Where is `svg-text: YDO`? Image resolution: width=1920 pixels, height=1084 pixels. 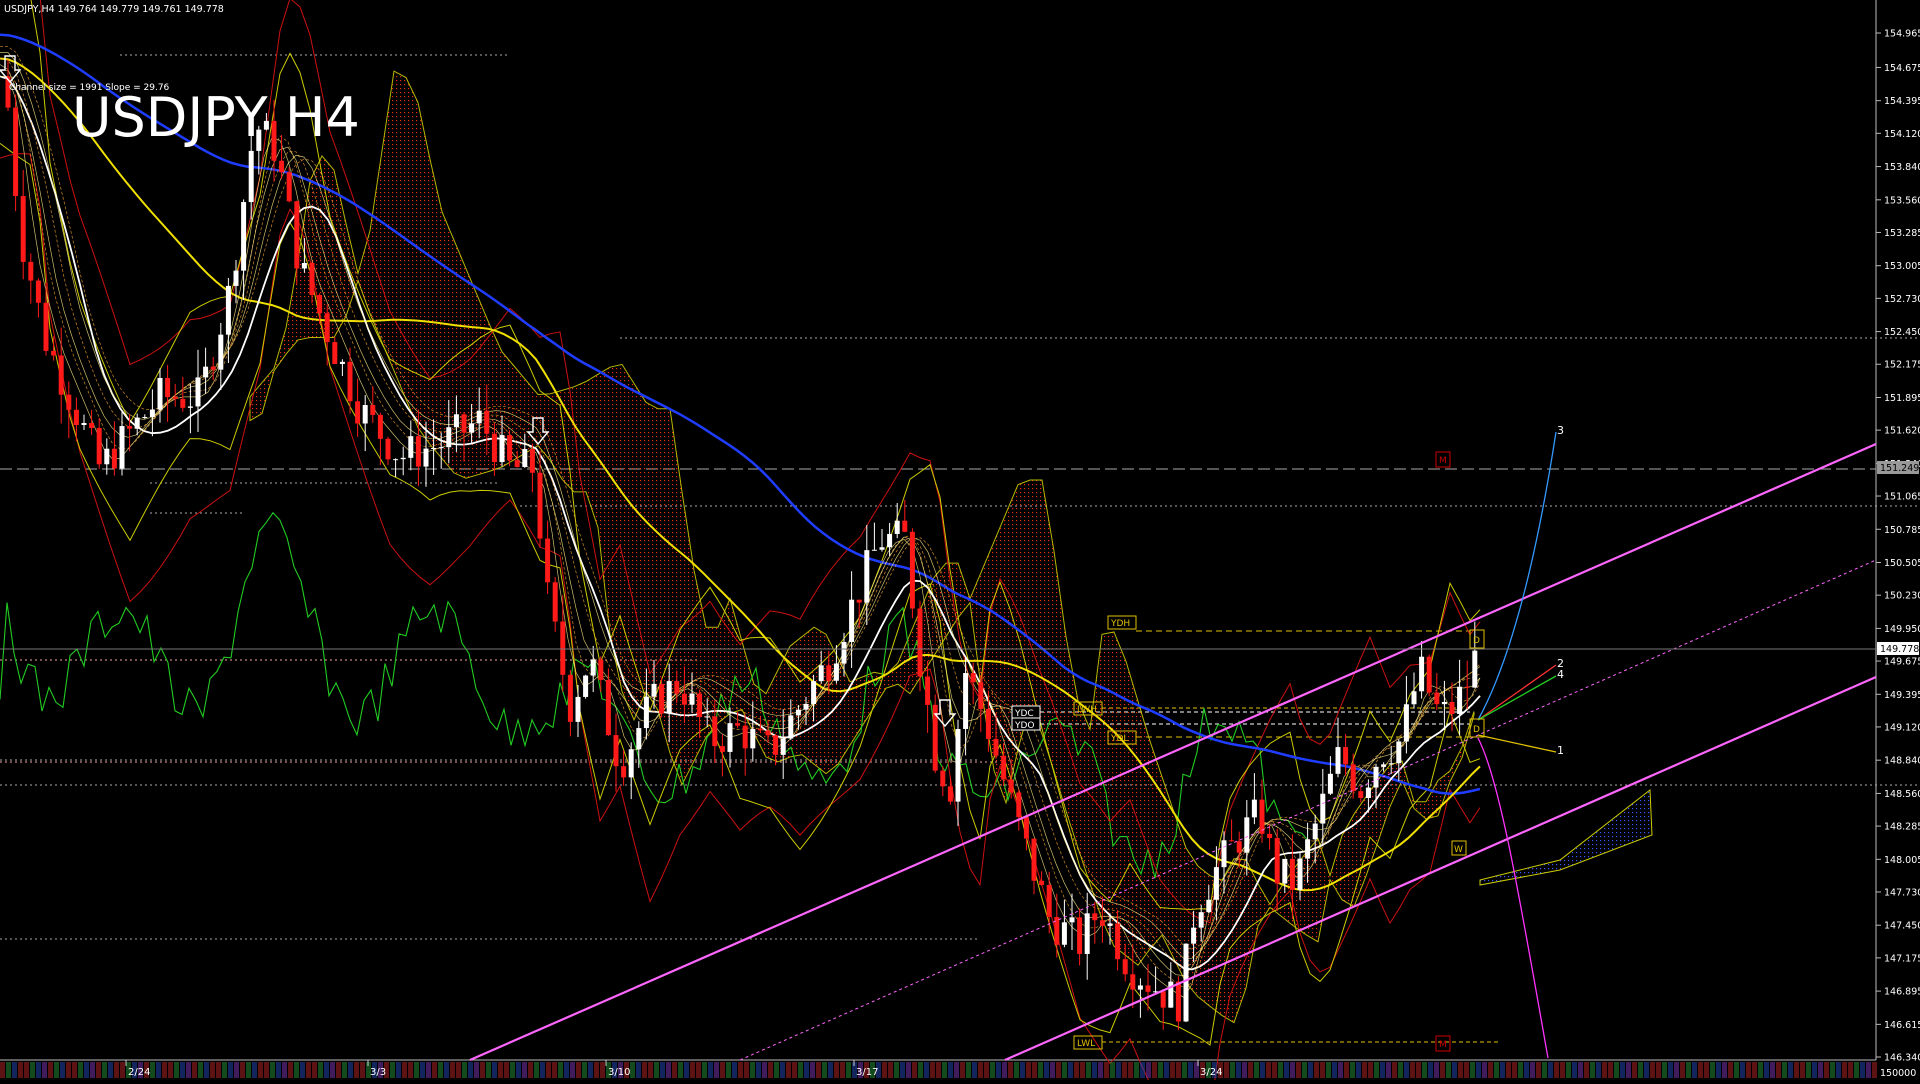 svg-text: YDO is located at coordinates (1024, 726).